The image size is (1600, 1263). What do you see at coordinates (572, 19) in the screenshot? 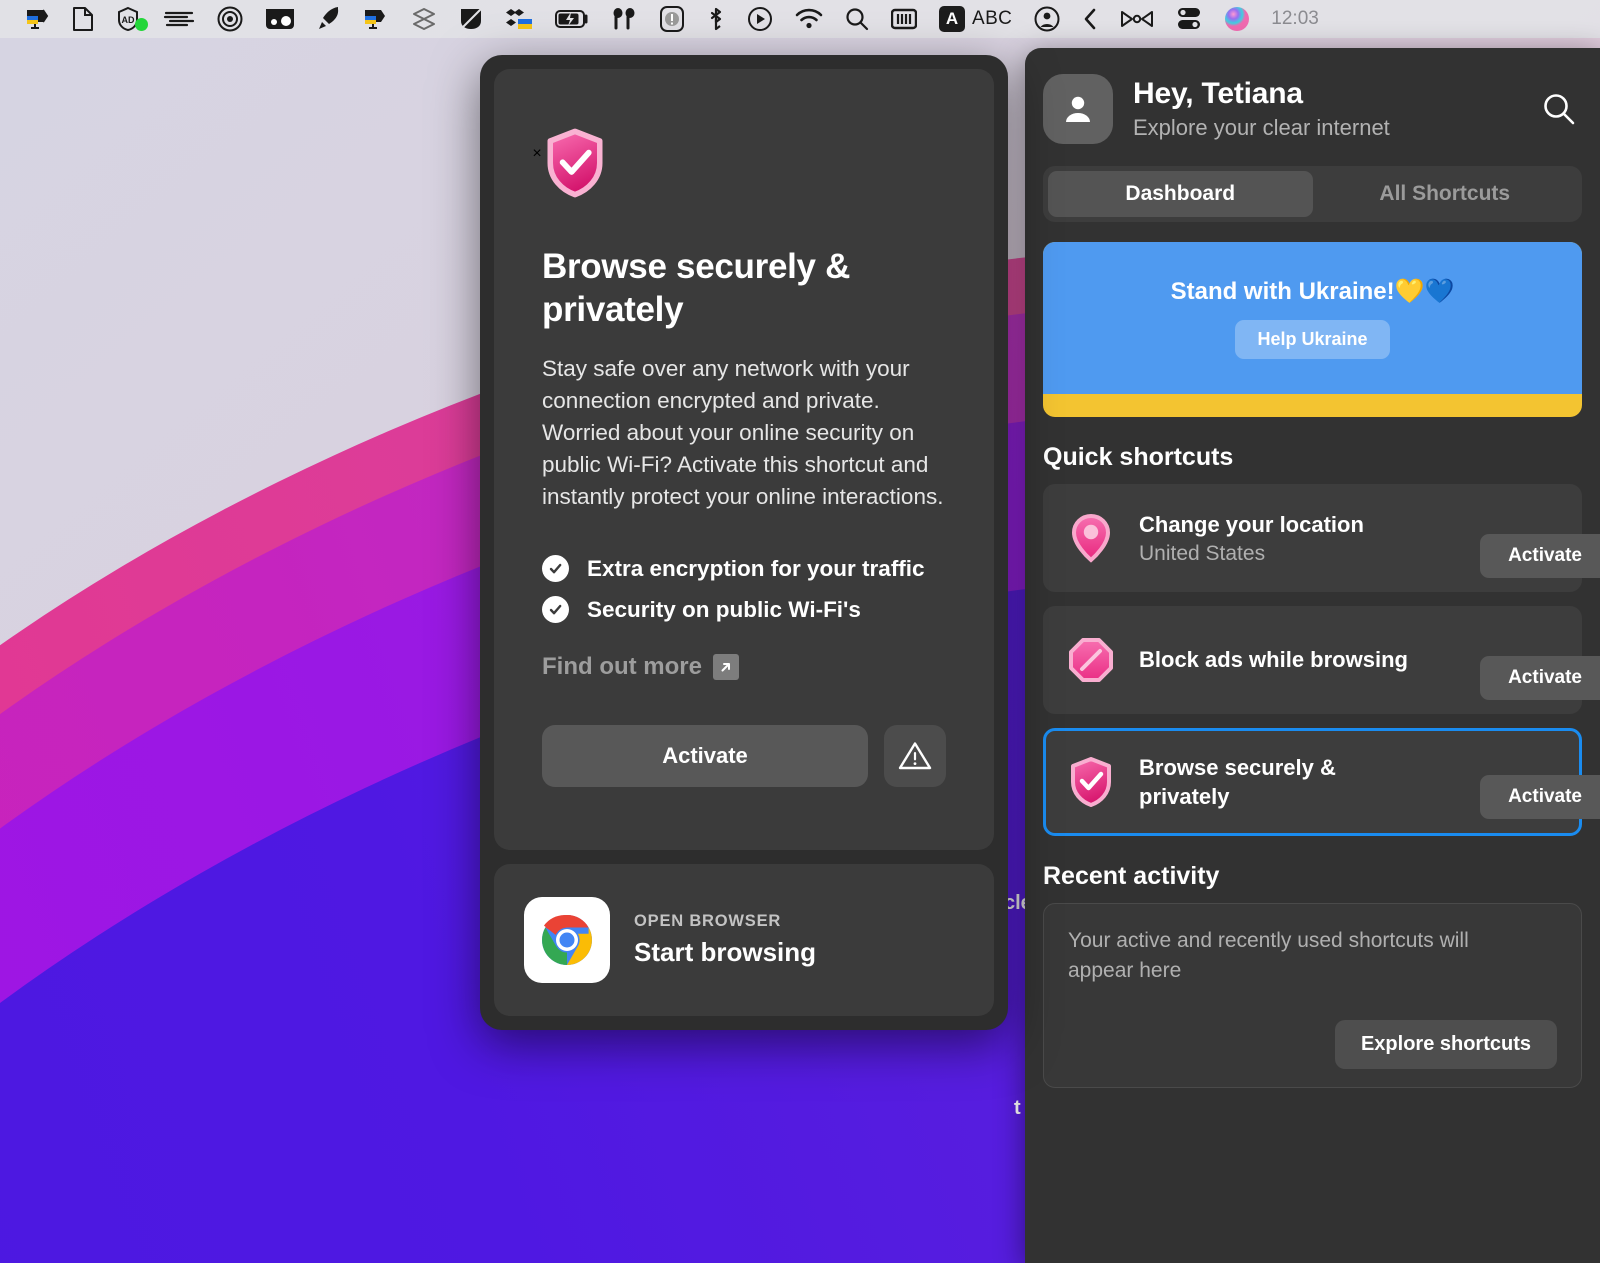
I see `battery-charging-icon` at bounding box center [572, 19].